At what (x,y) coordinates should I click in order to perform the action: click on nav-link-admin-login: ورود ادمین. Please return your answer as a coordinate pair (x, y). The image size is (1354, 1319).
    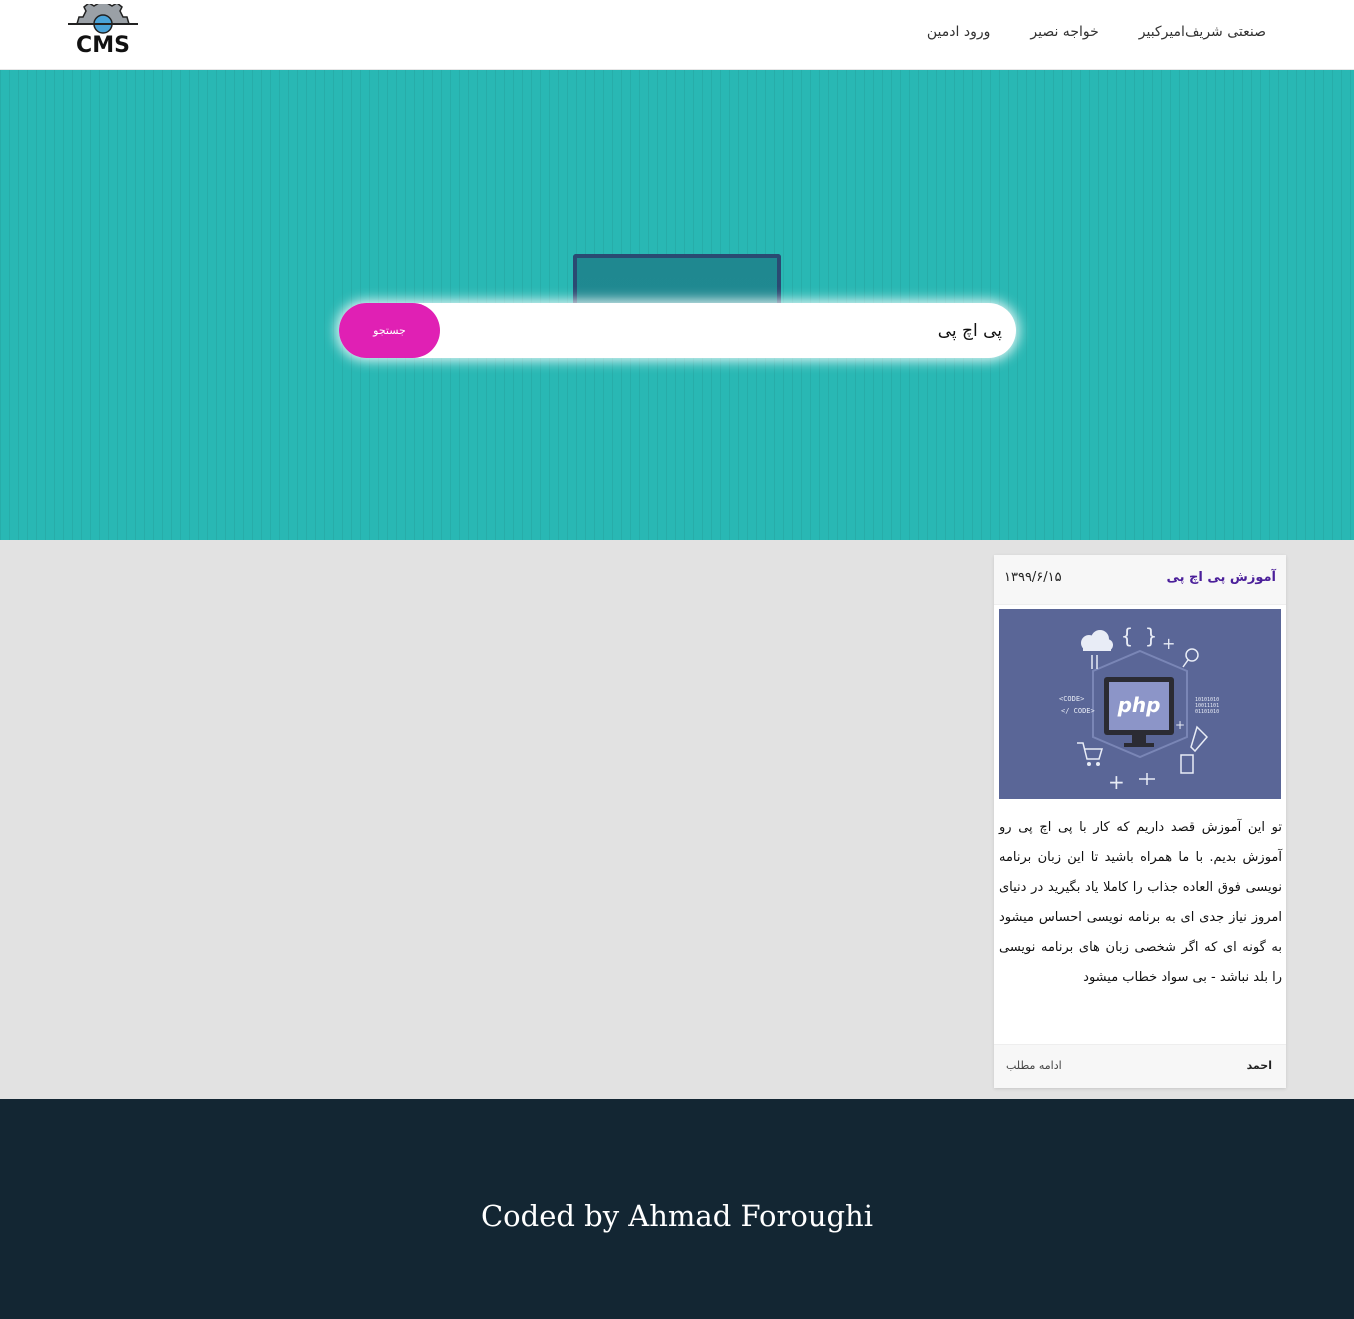
    Looking at the image, I should click on (958, 32).